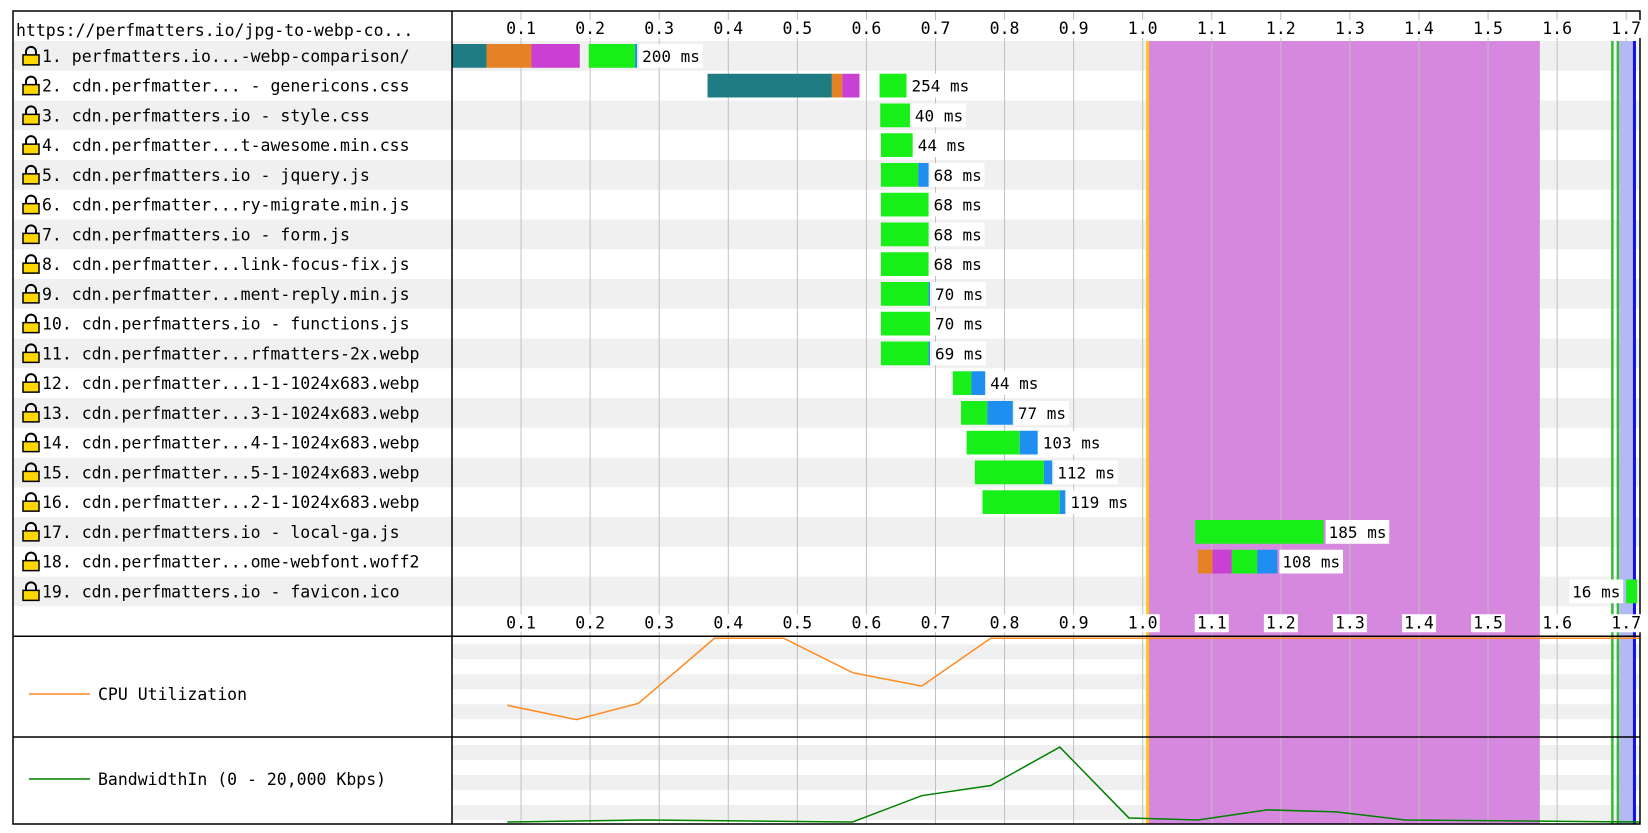  What do you see at coordinates (936, 622) in the screenshot?
I see `bottom-tick-label: 0.7` at bounding box center [936, 622].